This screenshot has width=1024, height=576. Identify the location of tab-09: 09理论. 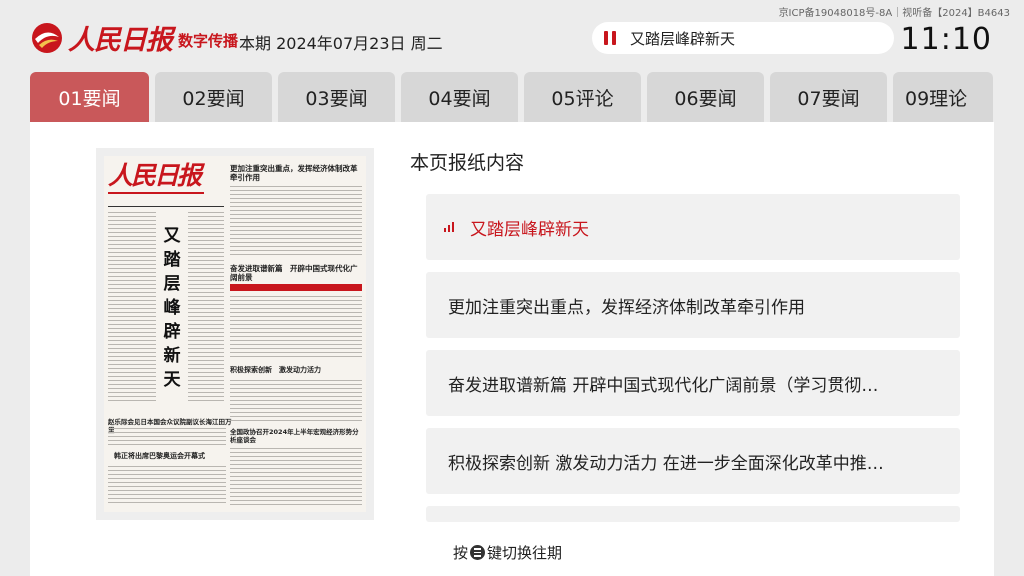
(943, 97).